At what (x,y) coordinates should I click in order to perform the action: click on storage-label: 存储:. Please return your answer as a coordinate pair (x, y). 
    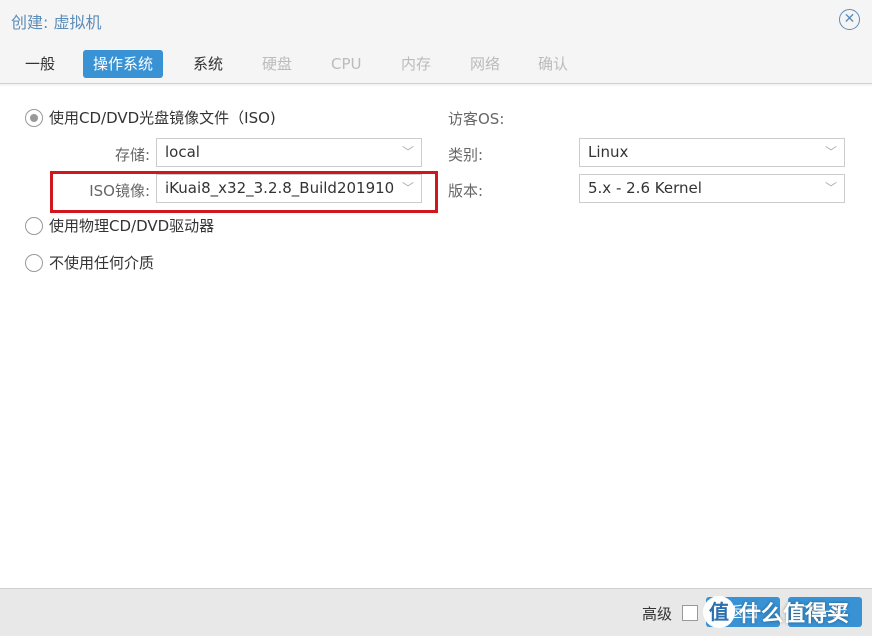
    Looking at the image, I should click on (132, 155).